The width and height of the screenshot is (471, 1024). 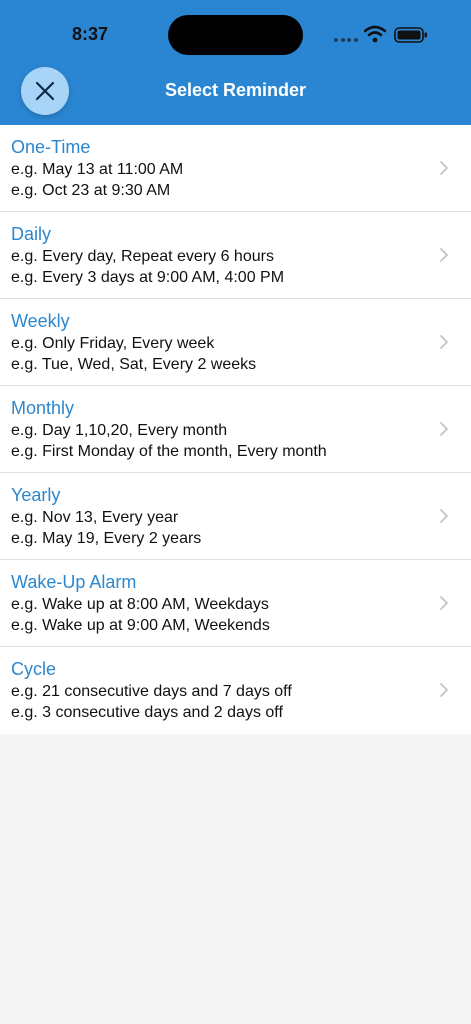 What do you see at coordinates (90, 34) in the screenshot?
I see `status-time: 8:37` at bounding box center [90, 34].